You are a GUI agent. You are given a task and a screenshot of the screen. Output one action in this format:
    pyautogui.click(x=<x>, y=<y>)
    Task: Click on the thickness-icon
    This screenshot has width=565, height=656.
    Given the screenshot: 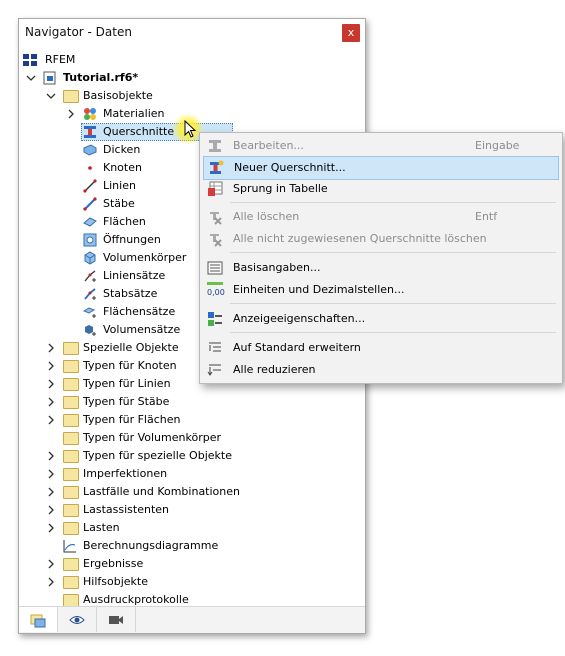 What is the action you would take?
    pyautogui.click(x=90, y=150)
    